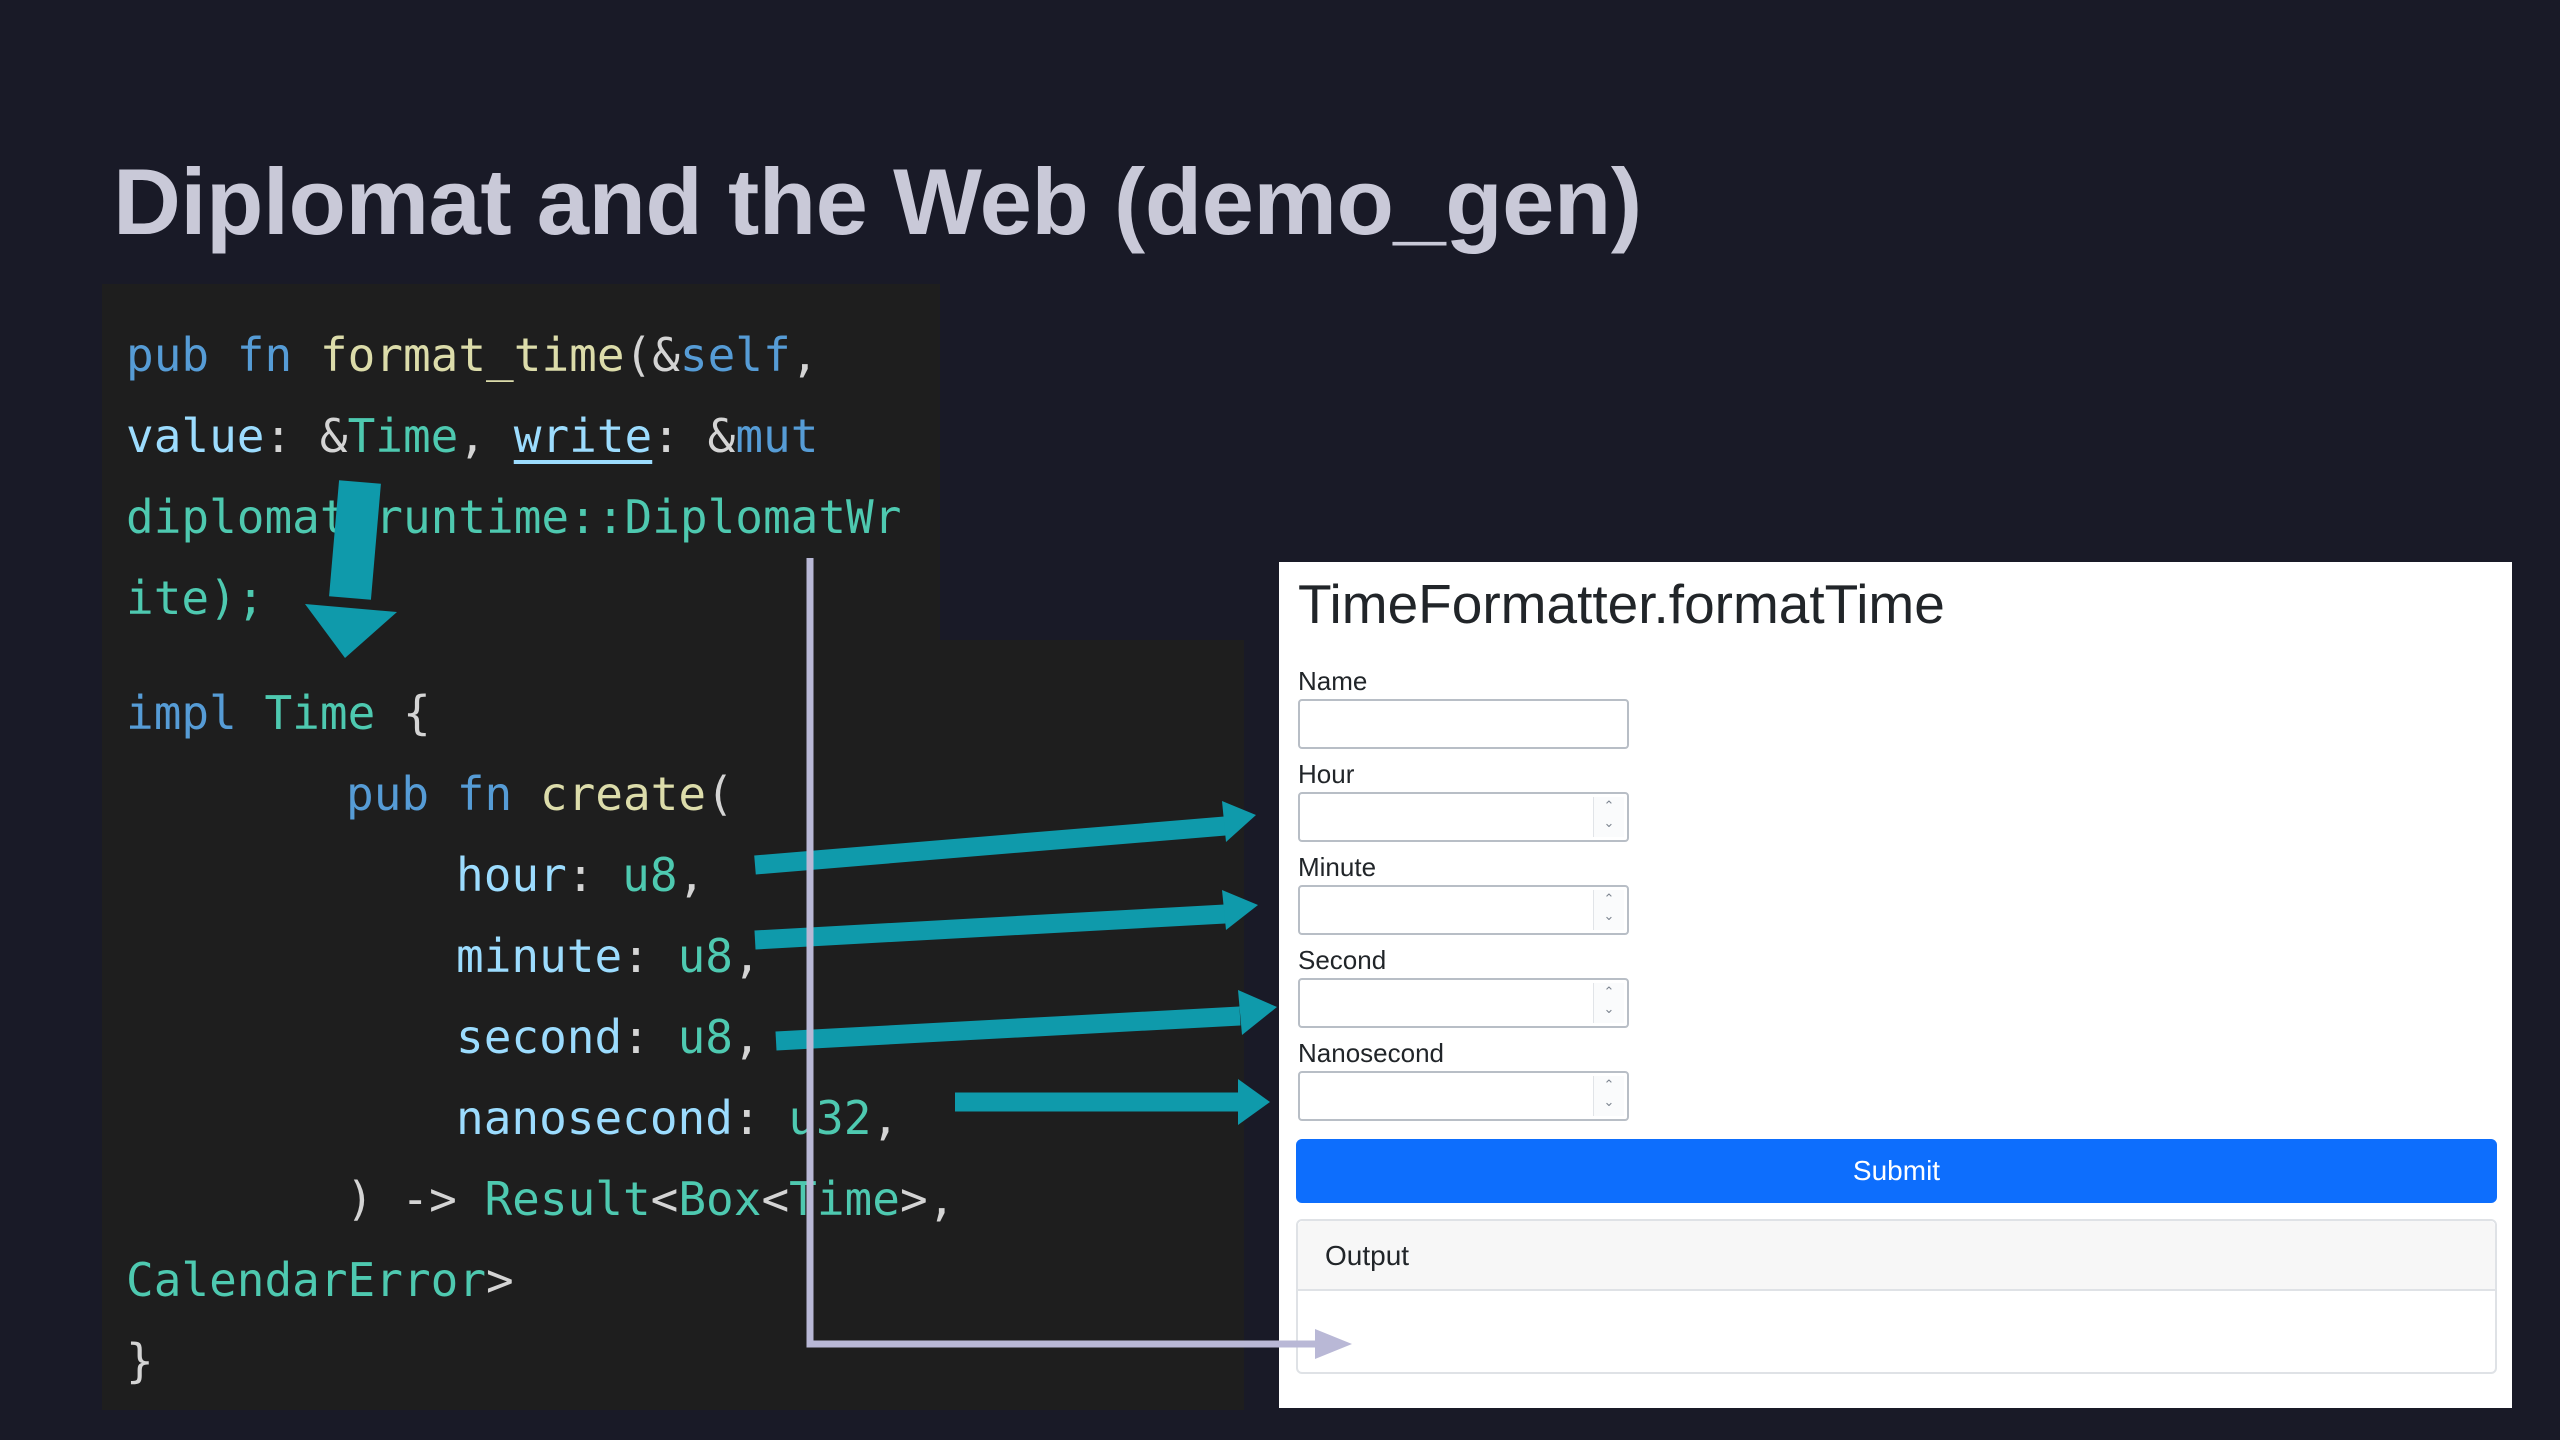  What do you see at coordinates (623, 794) in the screenshot?
I see `code-fn-create: create` at bounding box center [623, 794].